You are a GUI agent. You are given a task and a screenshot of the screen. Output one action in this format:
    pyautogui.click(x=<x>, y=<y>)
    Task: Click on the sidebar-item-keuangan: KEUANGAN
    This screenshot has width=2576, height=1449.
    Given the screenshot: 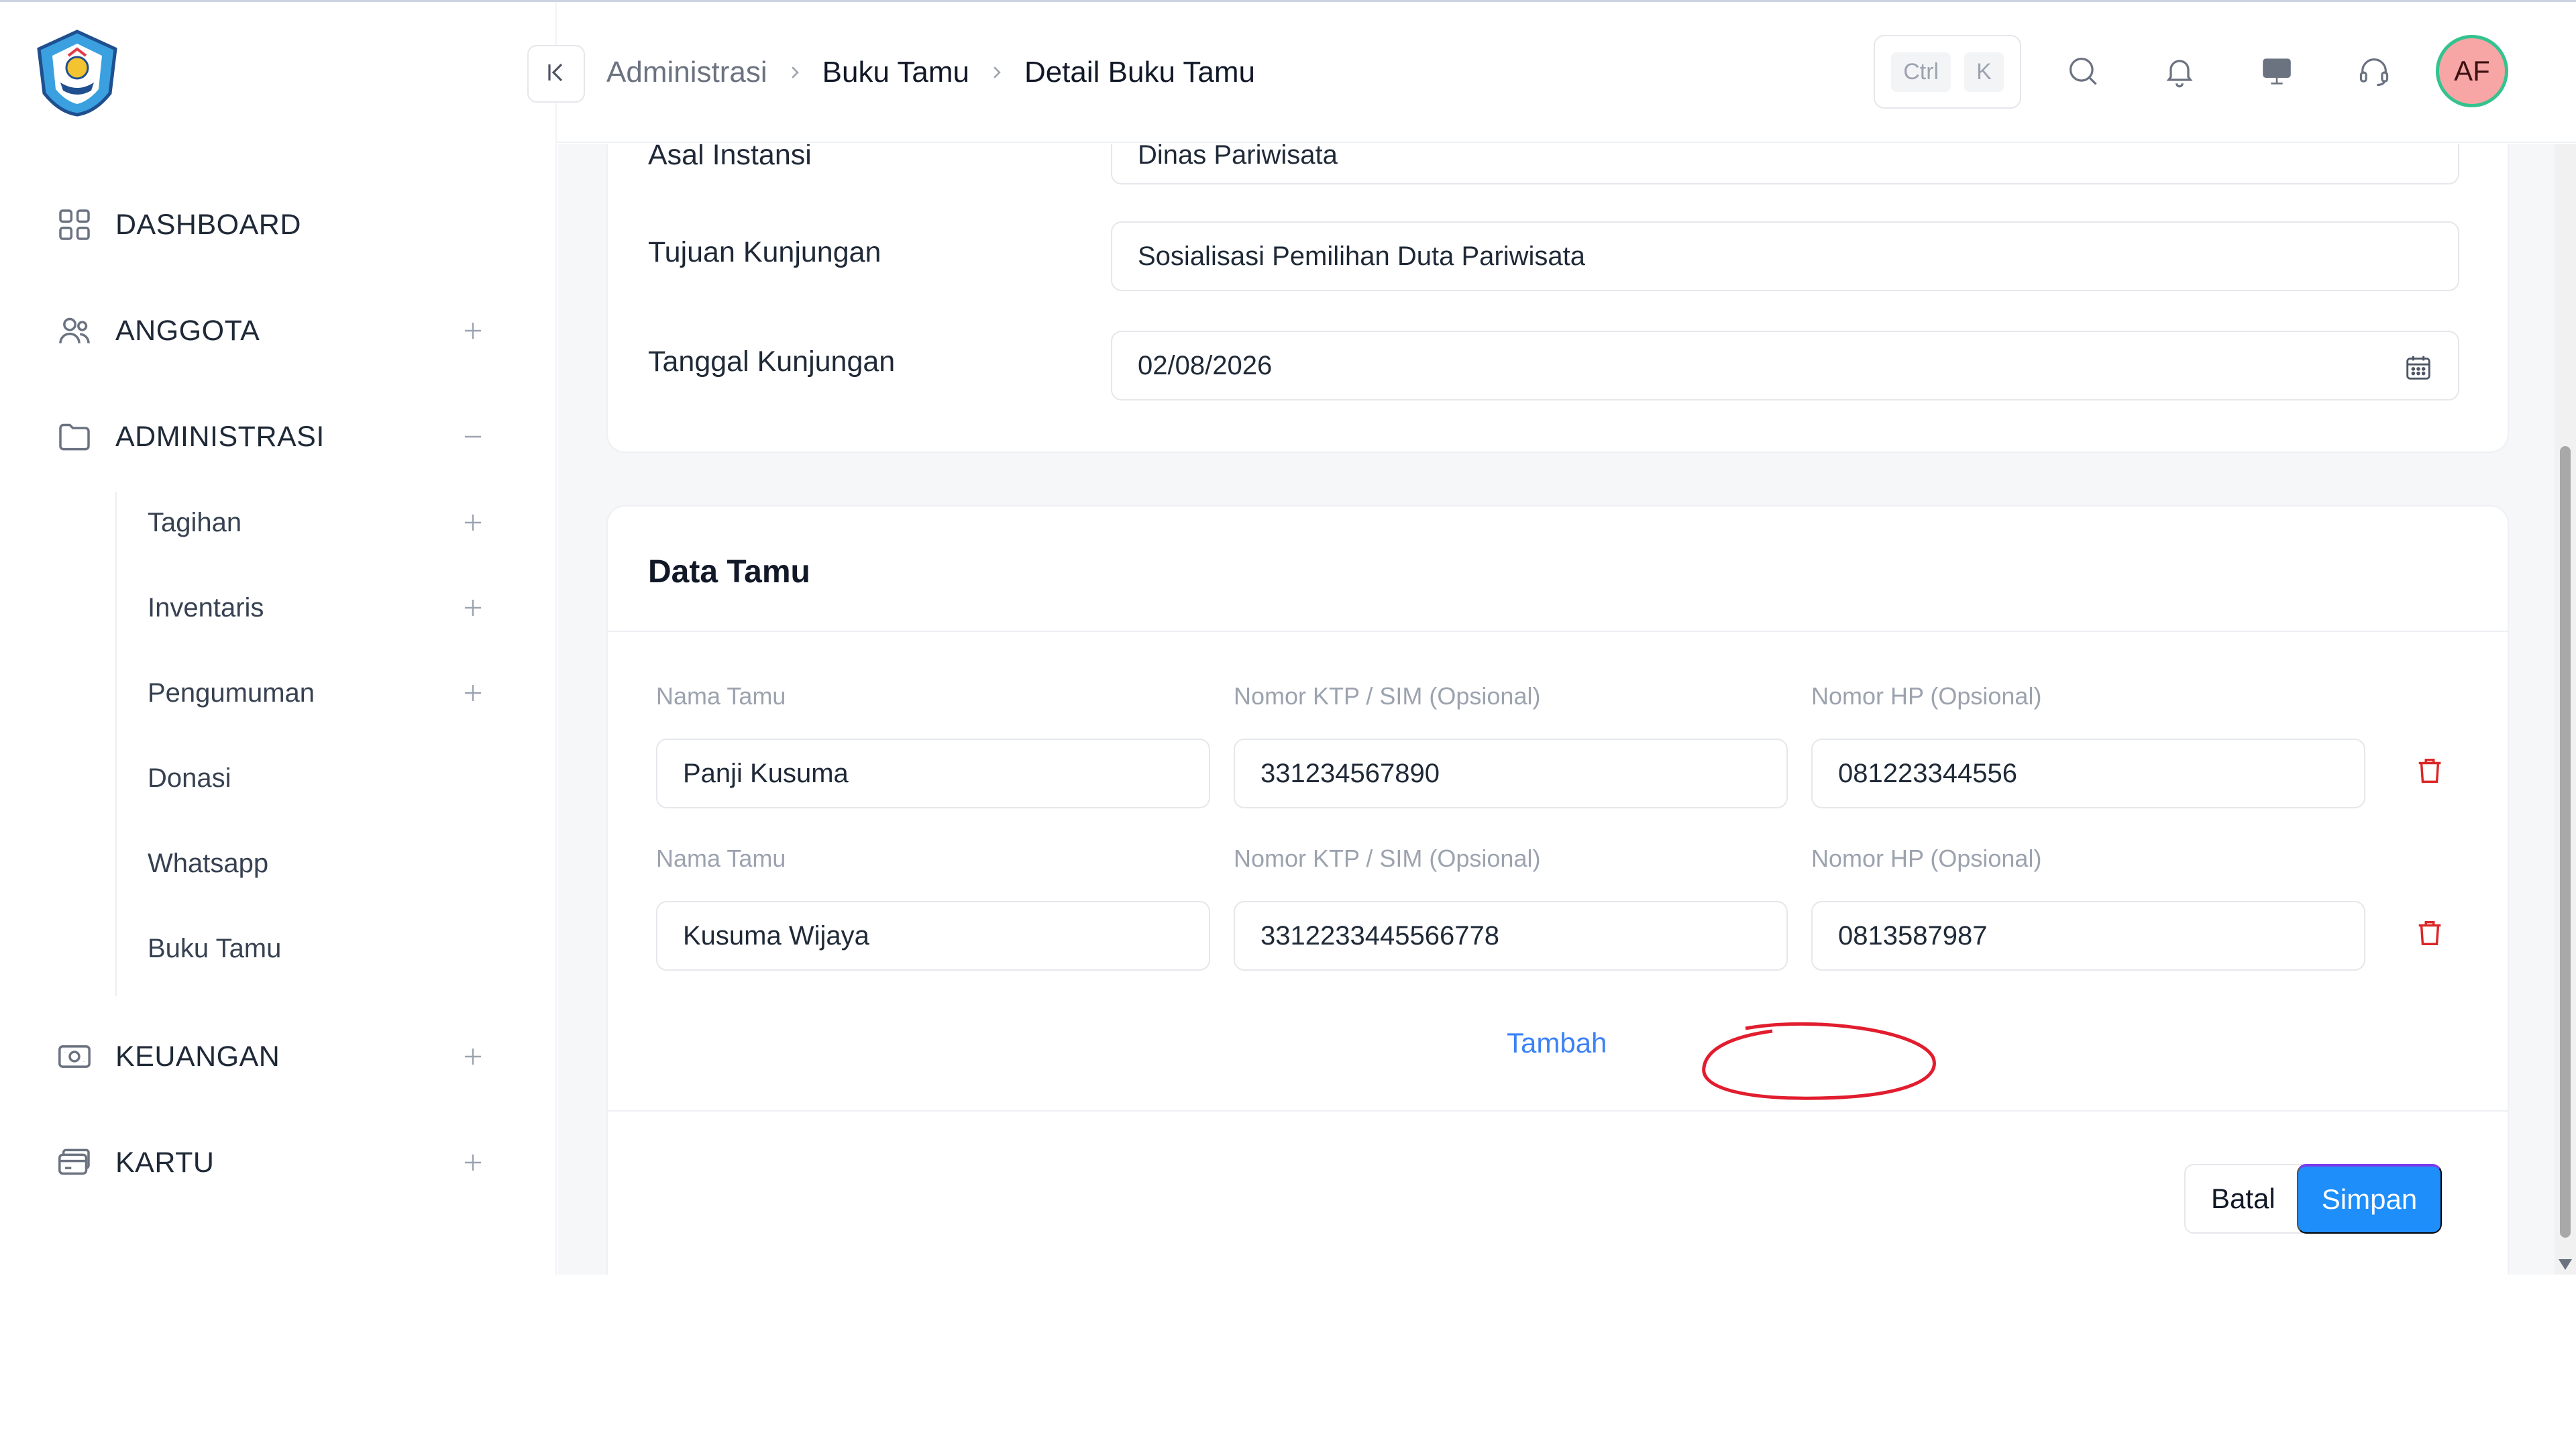 What is the action you would take?
    pyautogui.click(x=268, y=1056)
    